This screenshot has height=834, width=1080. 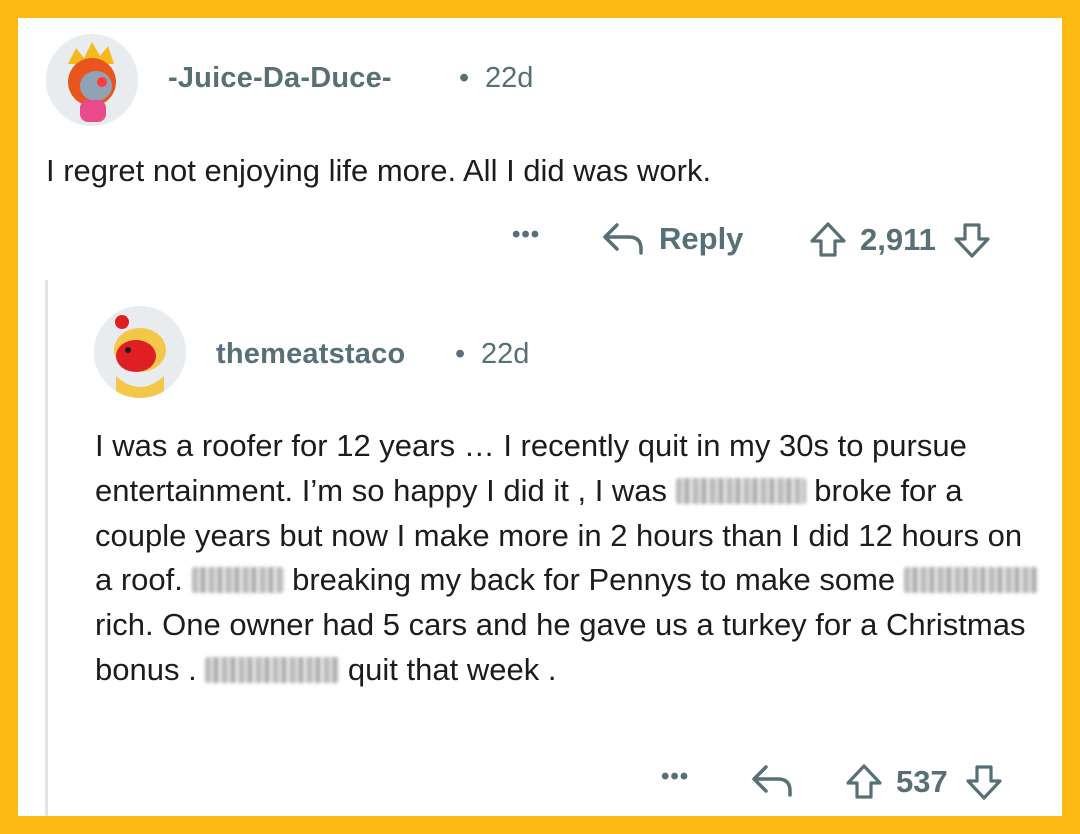 What do you see at coordinates (593, 580) in the screenshot?
I see `comment-text-segment: breaking my back for Pennys to make some` at bounding box center [593, 580].